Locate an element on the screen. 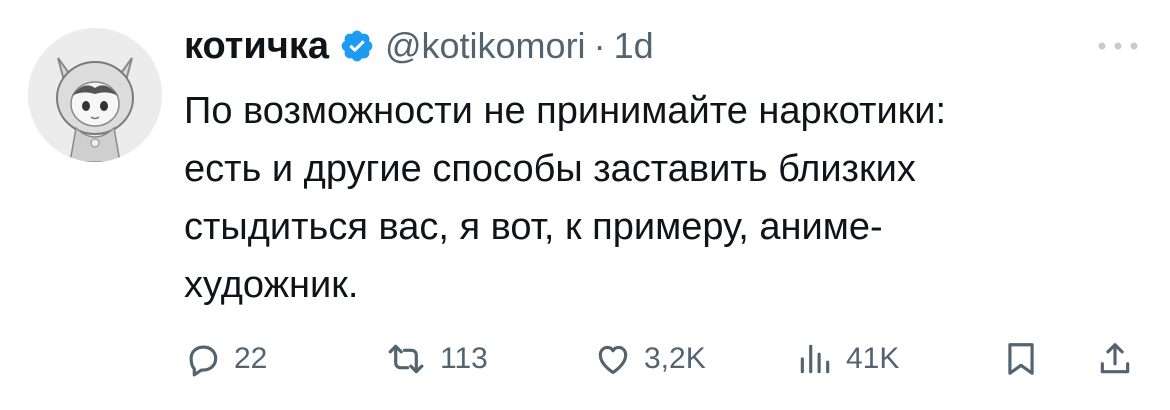 This screenshot has width=1170, height=410. like-icon is located at coordinates (613, 360).